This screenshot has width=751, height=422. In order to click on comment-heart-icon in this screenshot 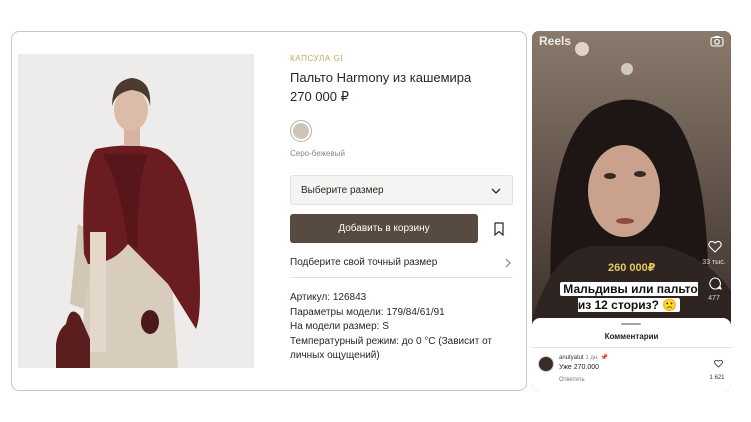, I will do `click(718, 363)`.